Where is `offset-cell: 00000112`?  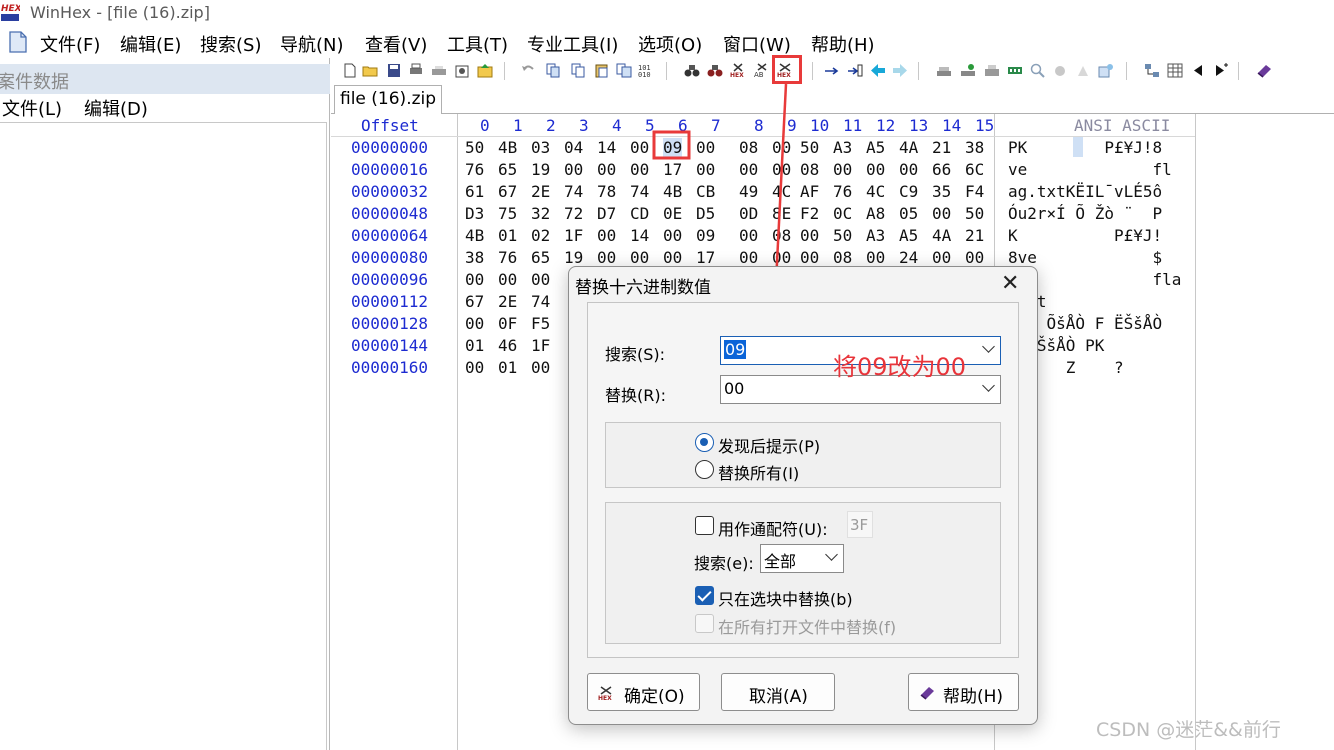 offset-cell: 00000112 is located at coordinates (389, 301).